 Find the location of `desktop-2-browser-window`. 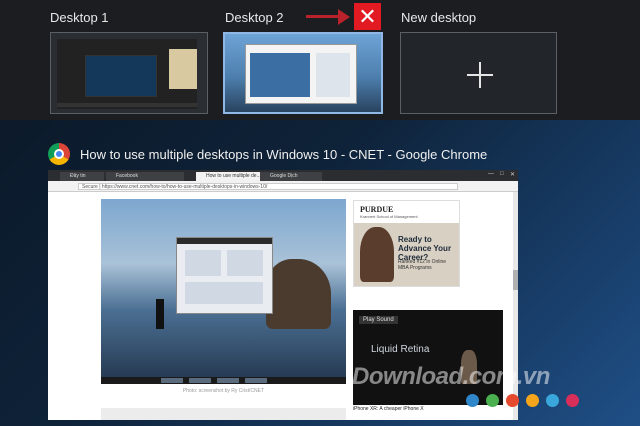

desktop-2-browser-window is located at coordinates (301, 74).